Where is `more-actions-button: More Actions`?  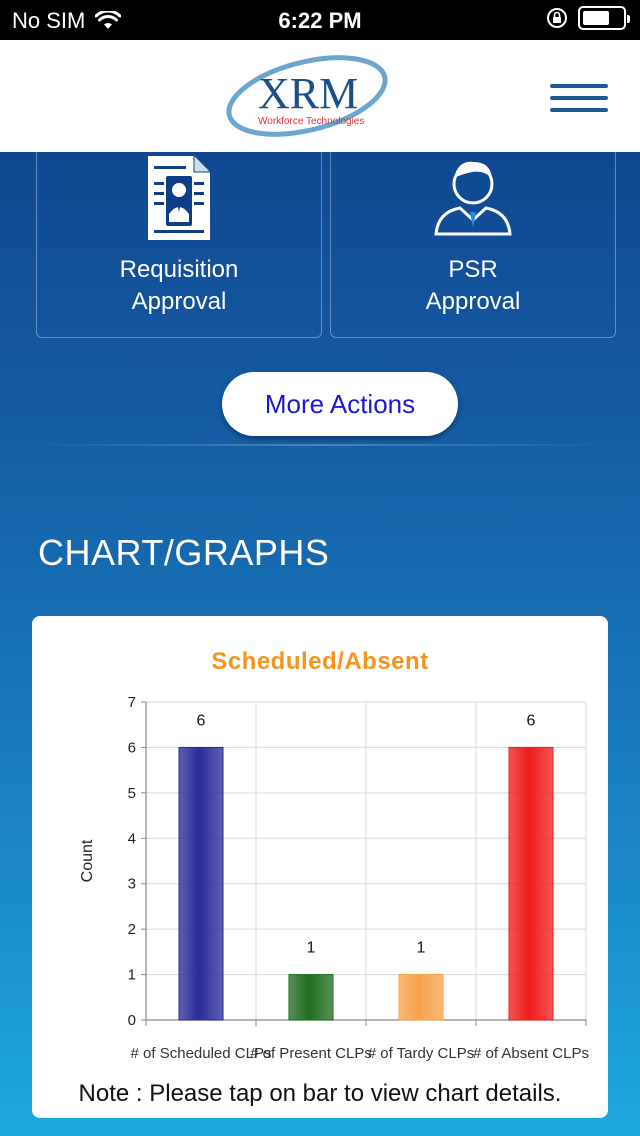
more-actions-button: More Actions is located at coordinates (340, 404).